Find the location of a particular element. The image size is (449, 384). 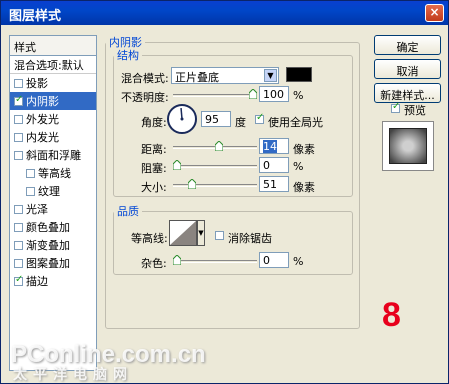

style-list-label: 内发光 is located at coordinates (42, 137).